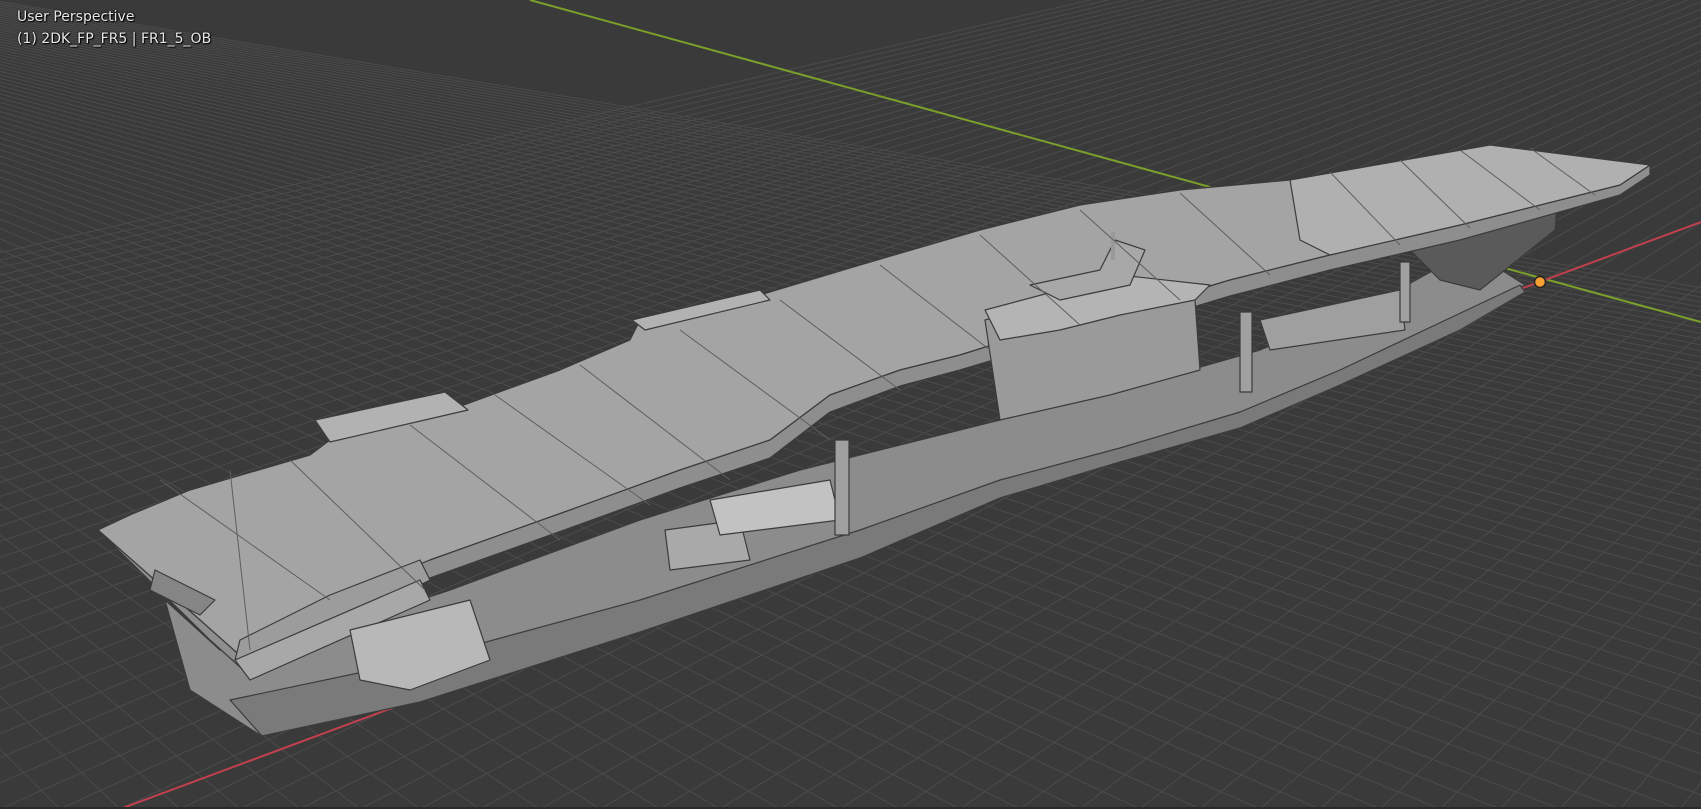 This screenshot has width=1701, height=809. Describe the element at coordinates (1540, 282) in the screenshot. I see `object-origin-icon` at that location.